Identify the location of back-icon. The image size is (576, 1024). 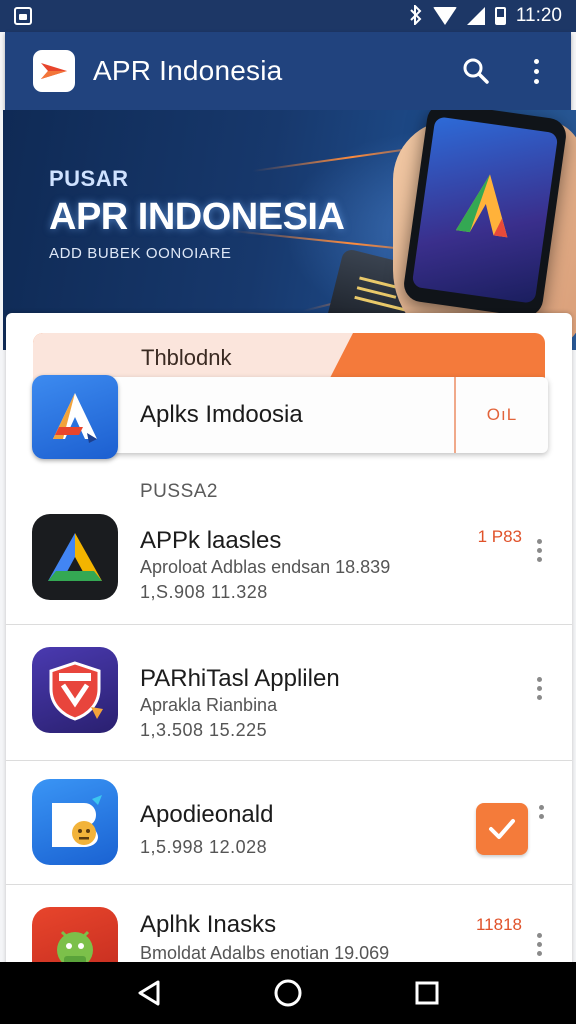
(149, 993).